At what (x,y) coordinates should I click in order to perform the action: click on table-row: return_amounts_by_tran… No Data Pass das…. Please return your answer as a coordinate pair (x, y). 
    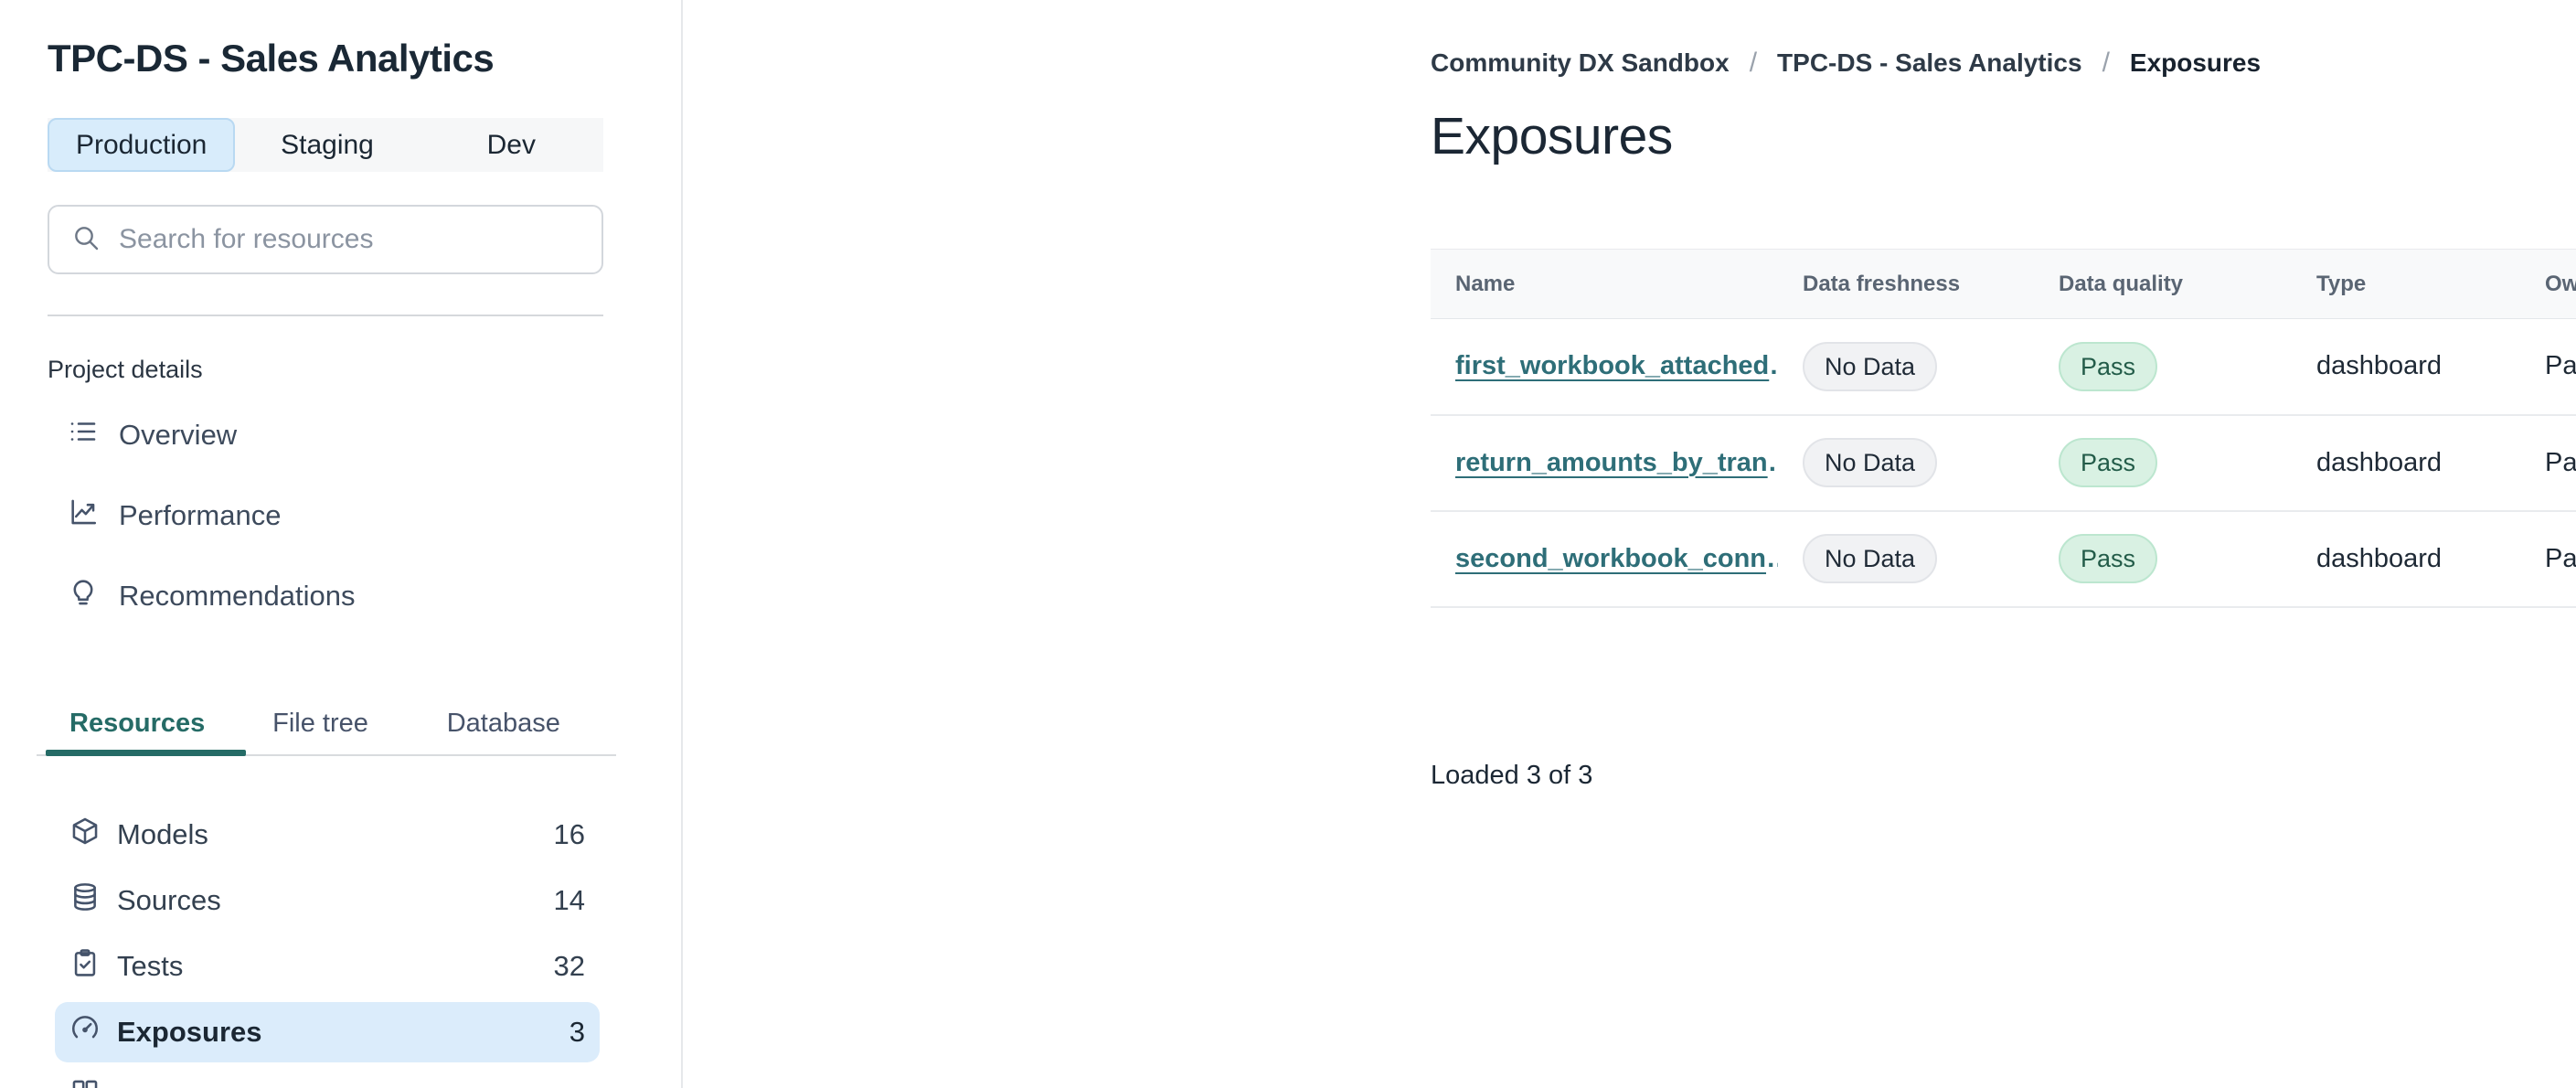
    Looking at the image, I should click on (2004, 463).